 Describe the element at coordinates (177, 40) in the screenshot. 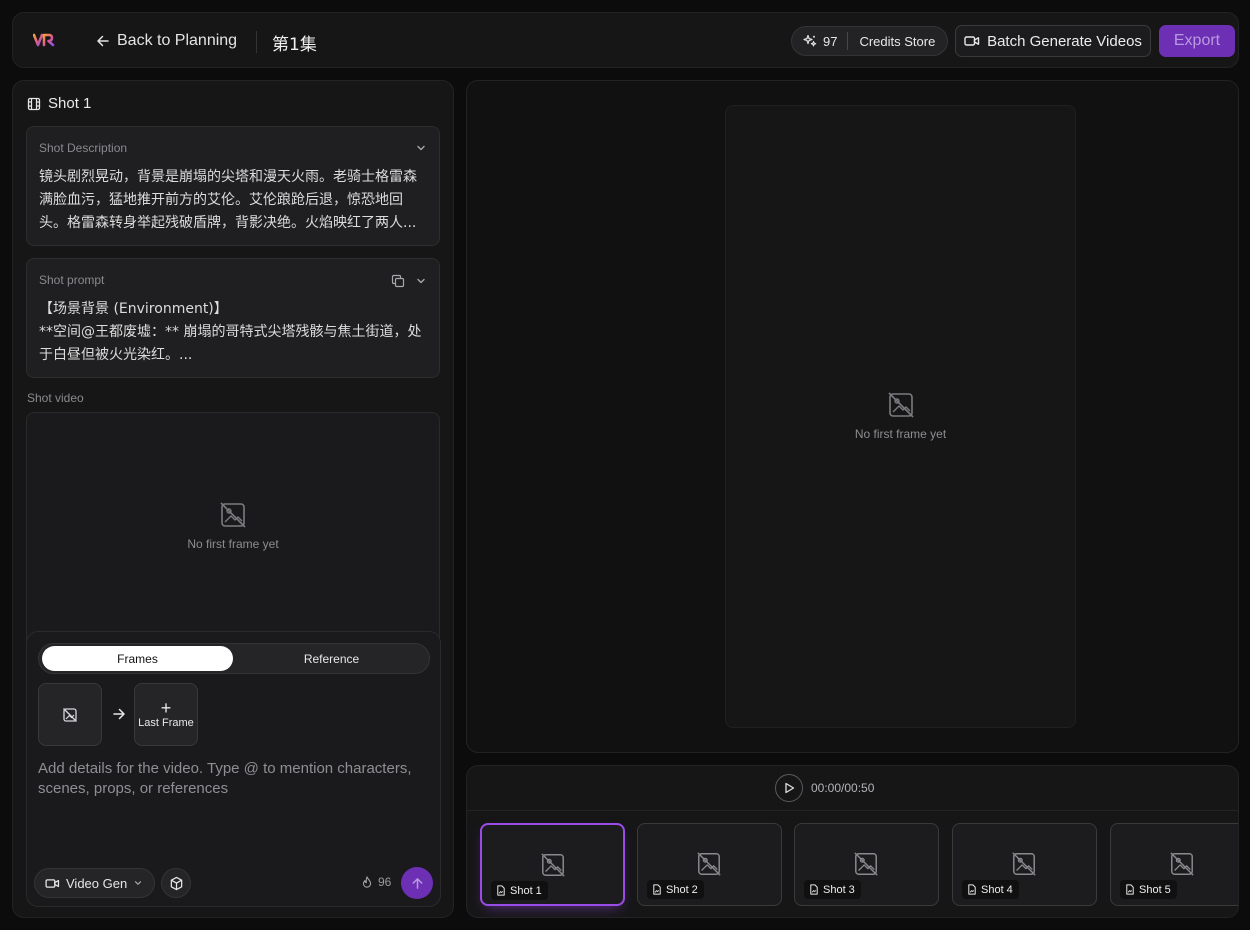

I see `back-label: Back to Planning` at that location.